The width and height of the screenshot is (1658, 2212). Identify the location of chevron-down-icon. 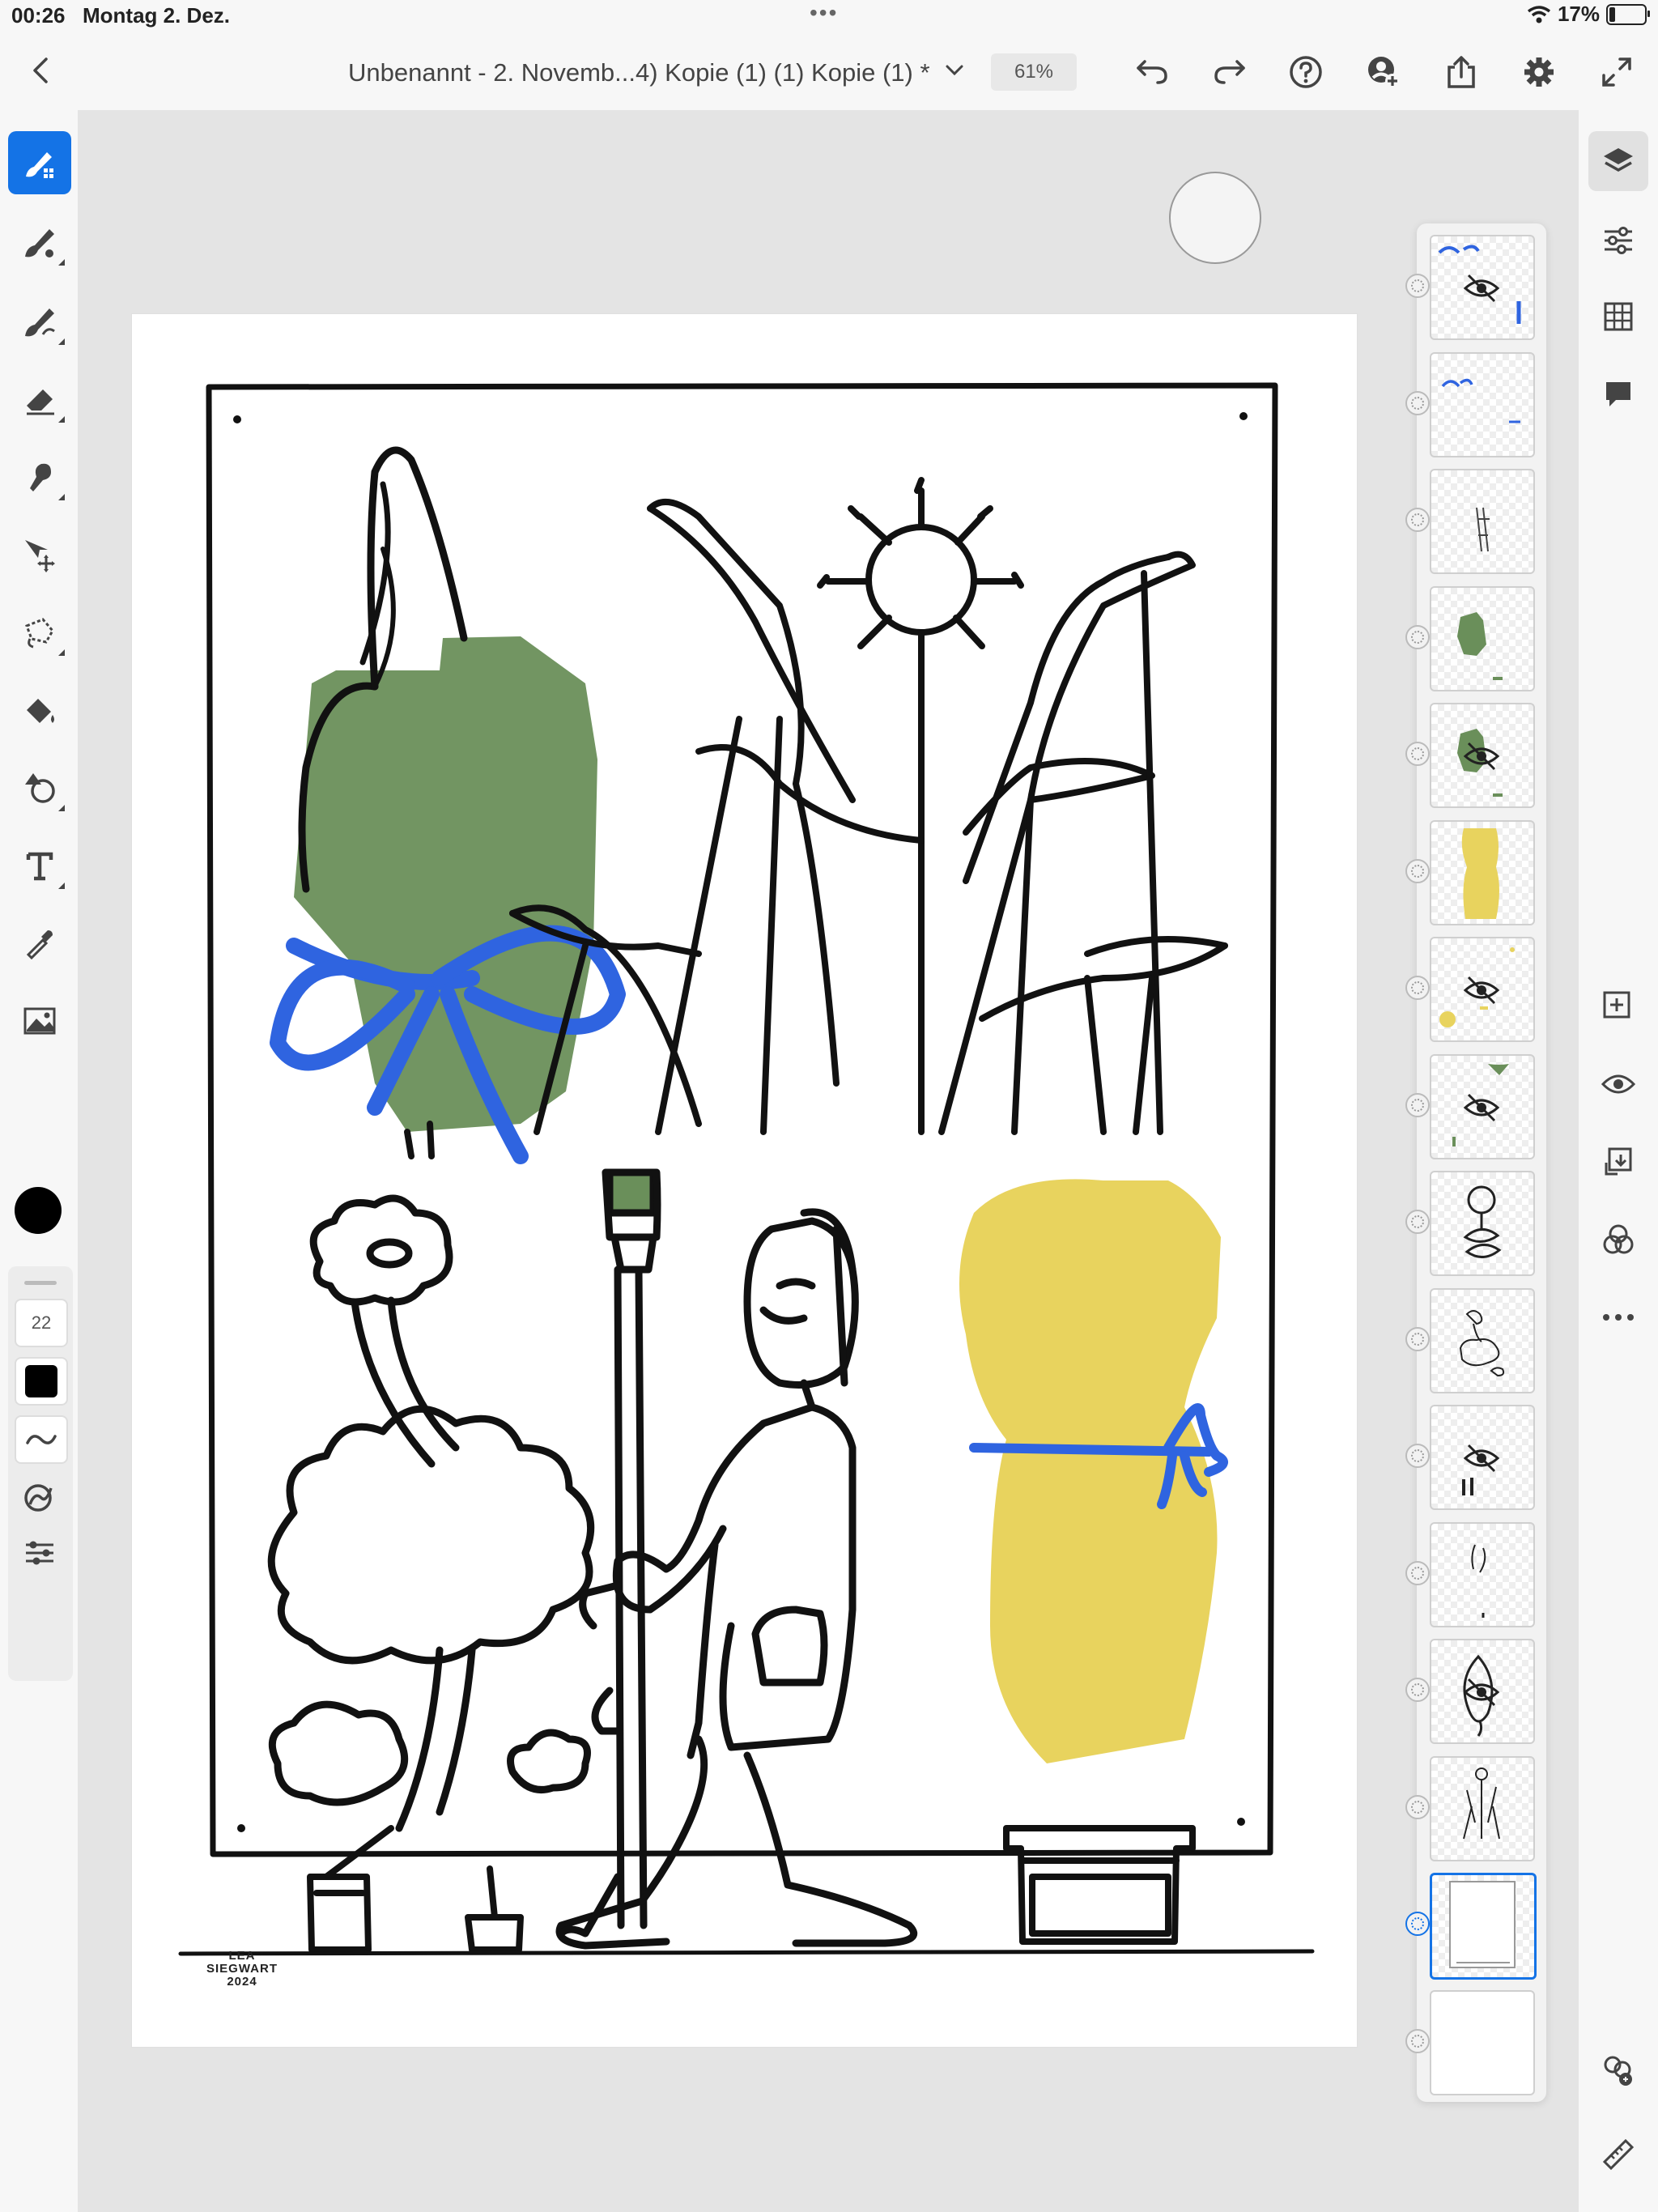
(954, 71).